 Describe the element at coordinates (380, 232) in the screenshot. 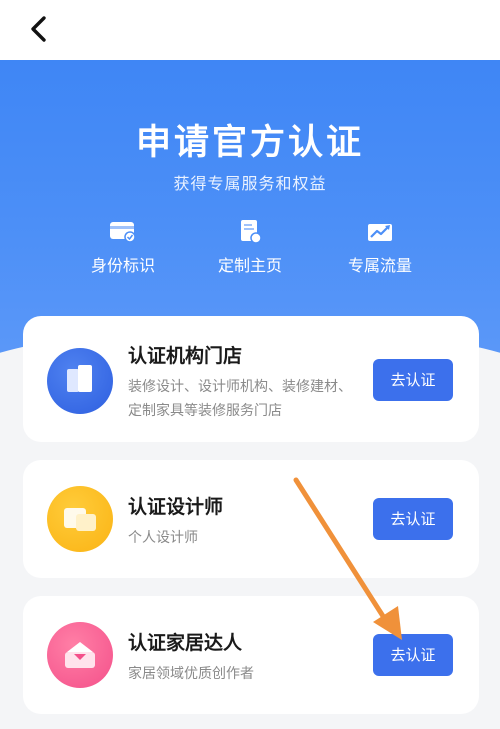

I see `traffic-trend-icon` at that location.